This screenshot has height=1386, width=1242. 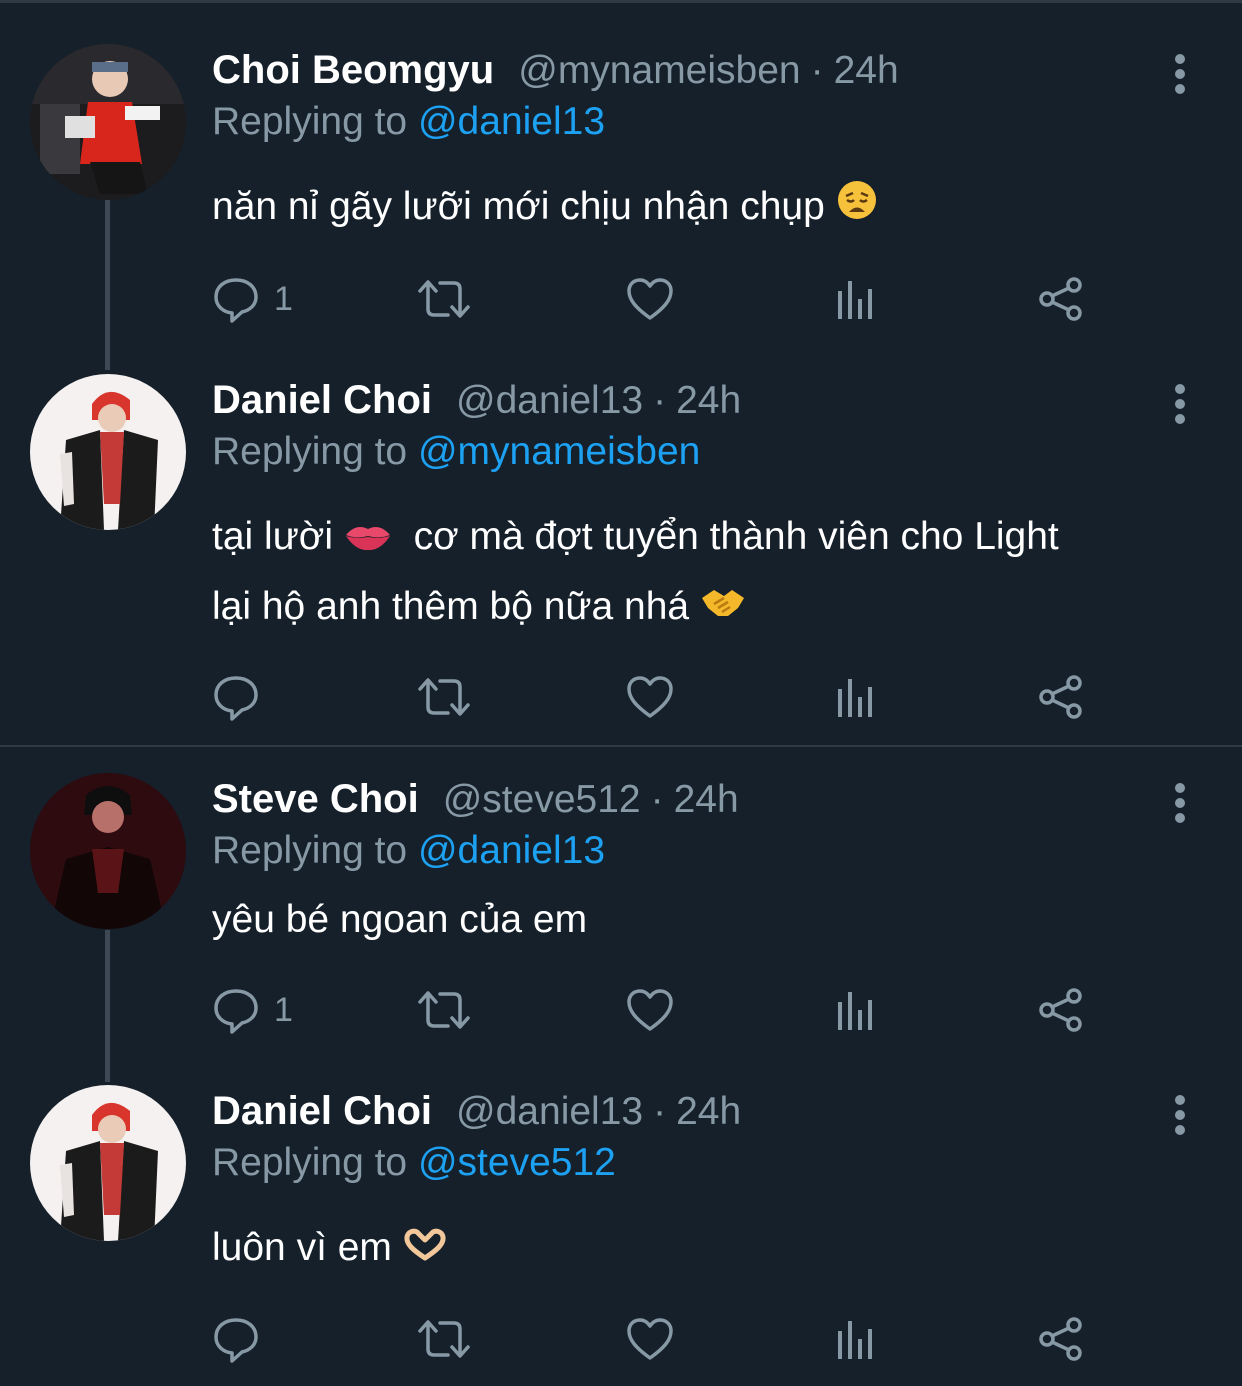 I want to click on tweet-text-content: luôn vì em, so click(x=302, y=1247).